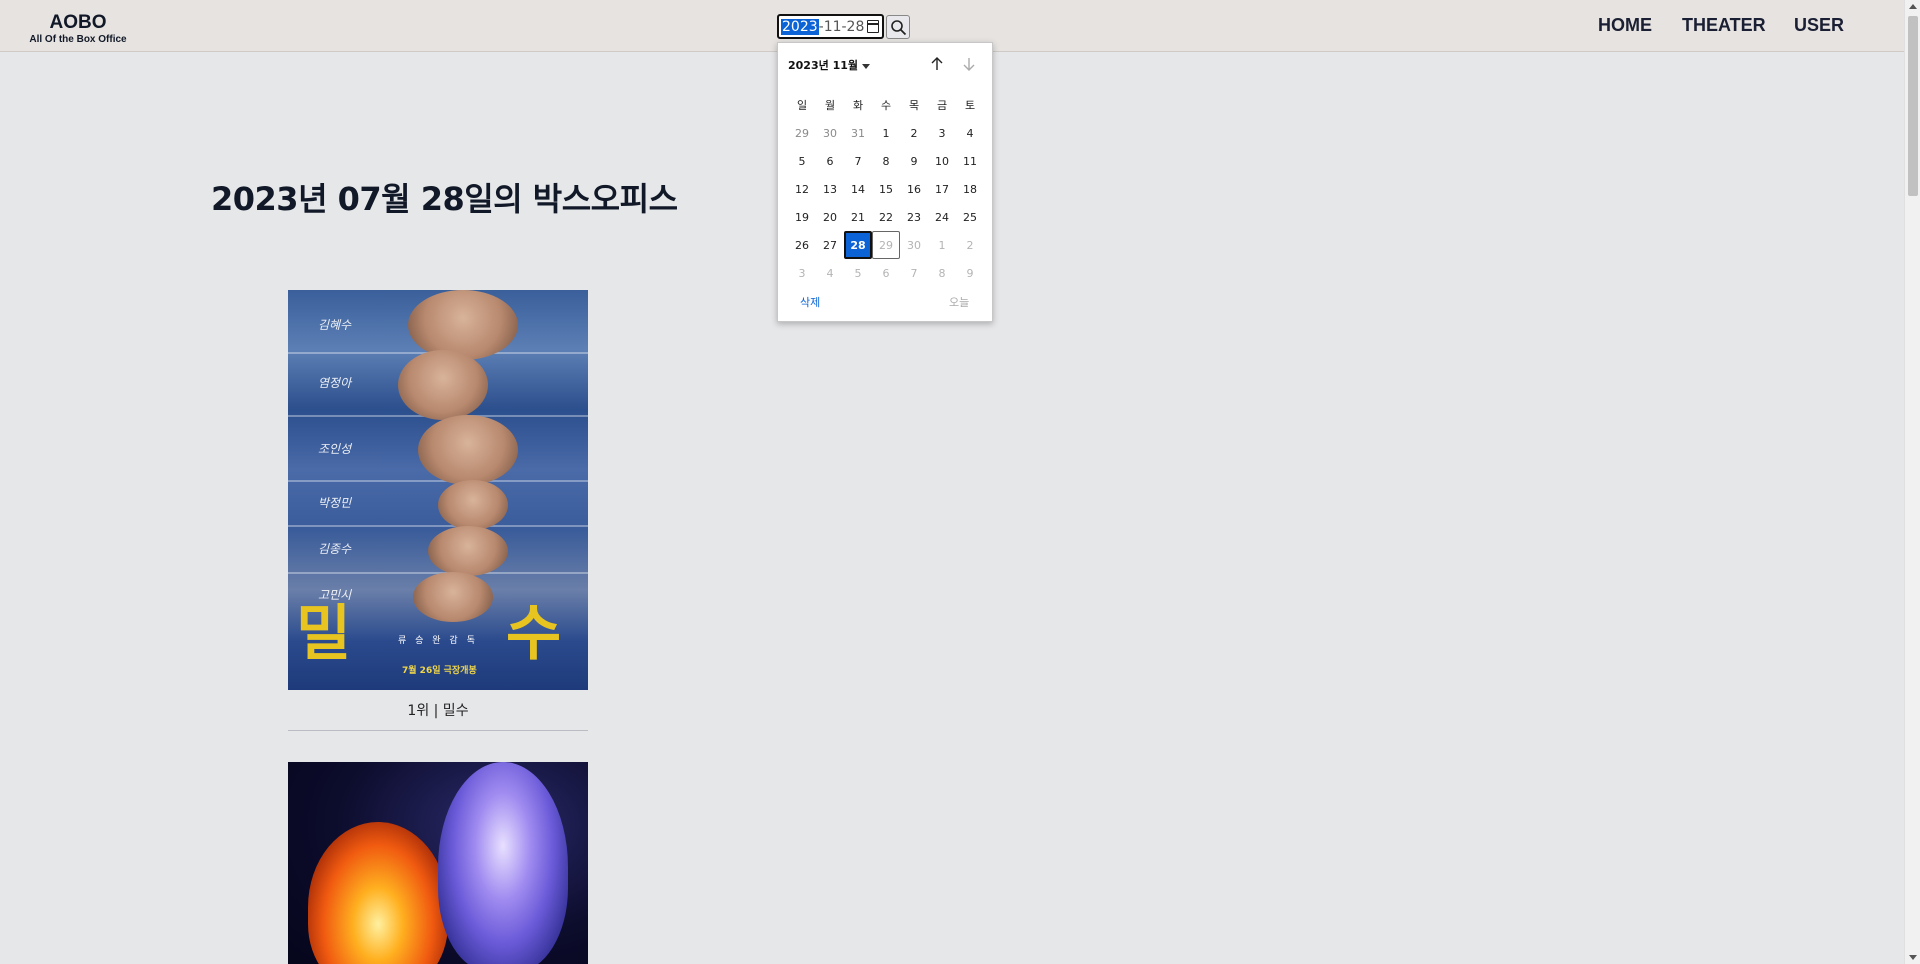 Image resolution: width=1920 pixels, height=964 pixels. Describe the element at coordinates (78, 39) in the screenshot. I see `logo-subtitle: All Of the Box Office` at that location.